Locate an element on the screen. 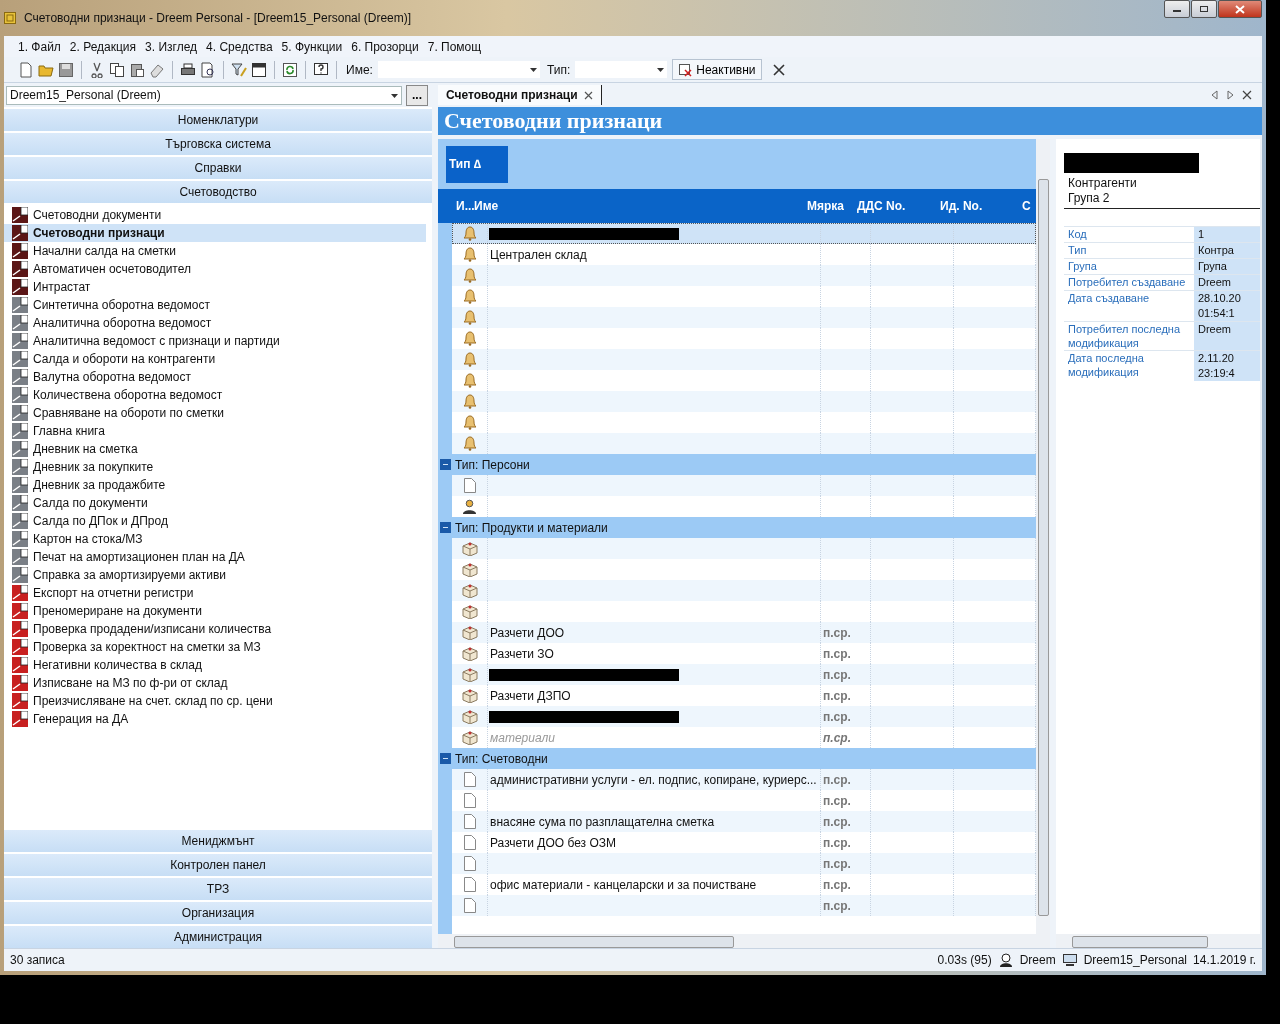 This screenshot has height=1024, width=1280. sidebar-item: Изписване на МЗ по ф-ри от склад is located at coordinates (215, 683).